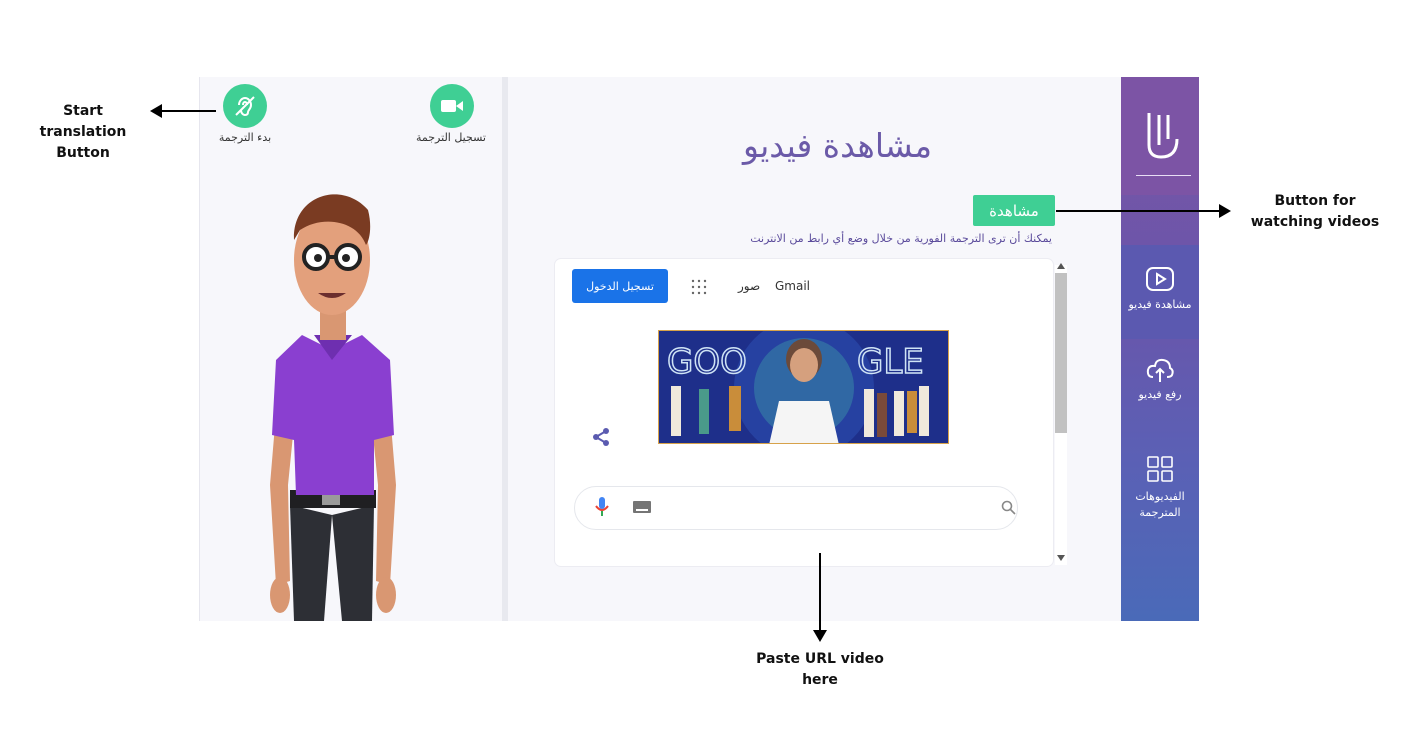 The image size is (1401, 737). I want to click on arrow-head-right-icon, so click(1225, 211).